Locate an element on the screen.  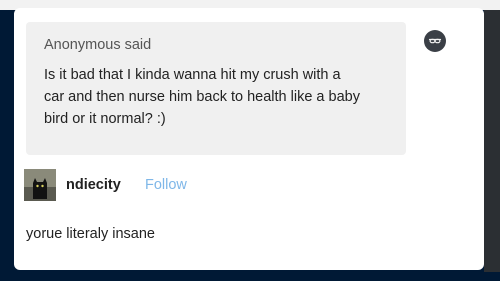
right-edge-bar is located at coordinates (492, 141).